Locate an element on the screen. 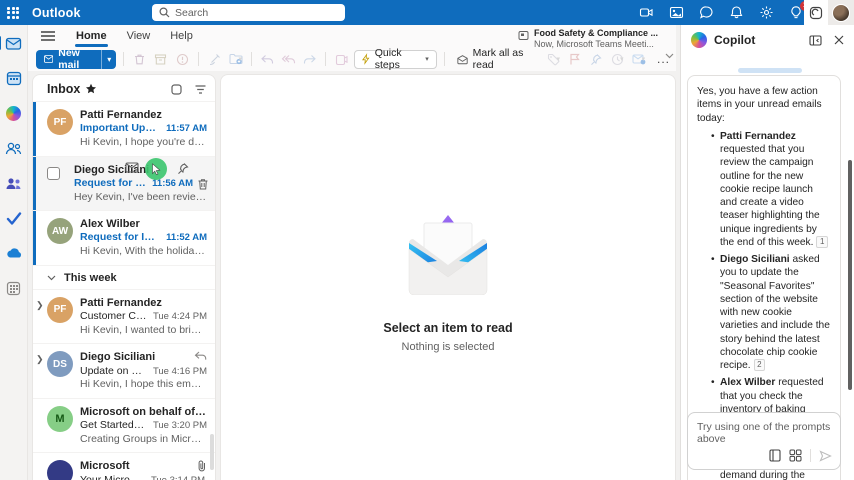 Image resolution: width=854 pixels, height=480 pixels. scroll-fade-pill is located at coordinates (770, 70).